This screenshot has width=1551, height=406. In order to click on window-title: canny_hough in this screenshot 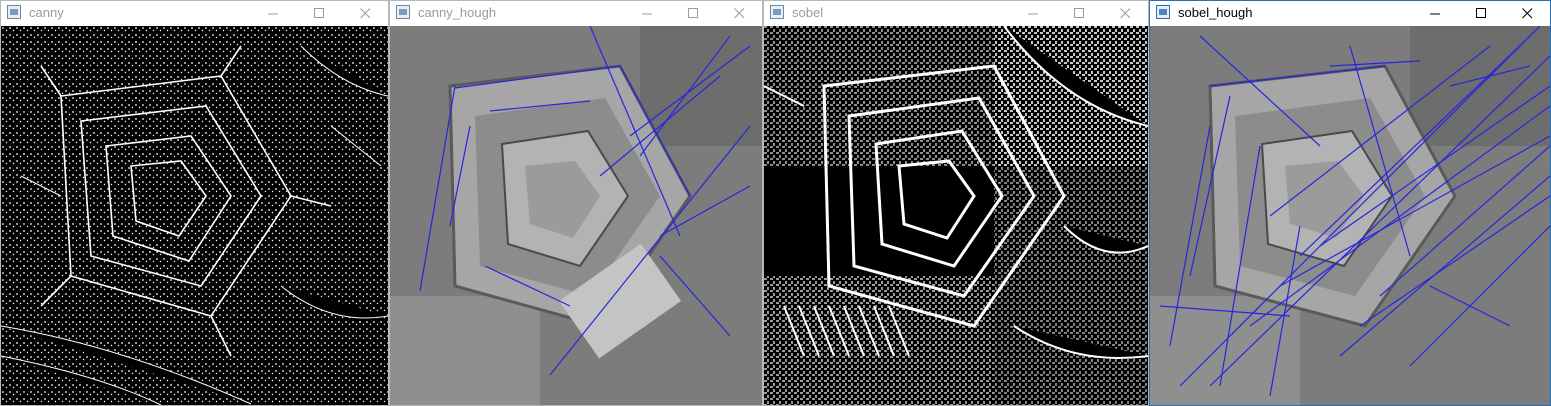, I will do `click(457, 12)`.